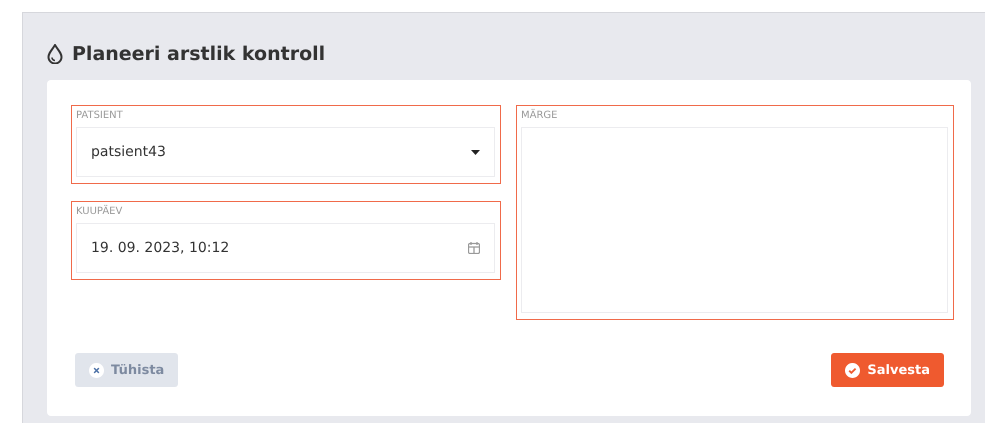 The image size is (985, 423). Describe the element at coordinates (852, 370) in the screenshot. I see `check-circle-icon` at that location.